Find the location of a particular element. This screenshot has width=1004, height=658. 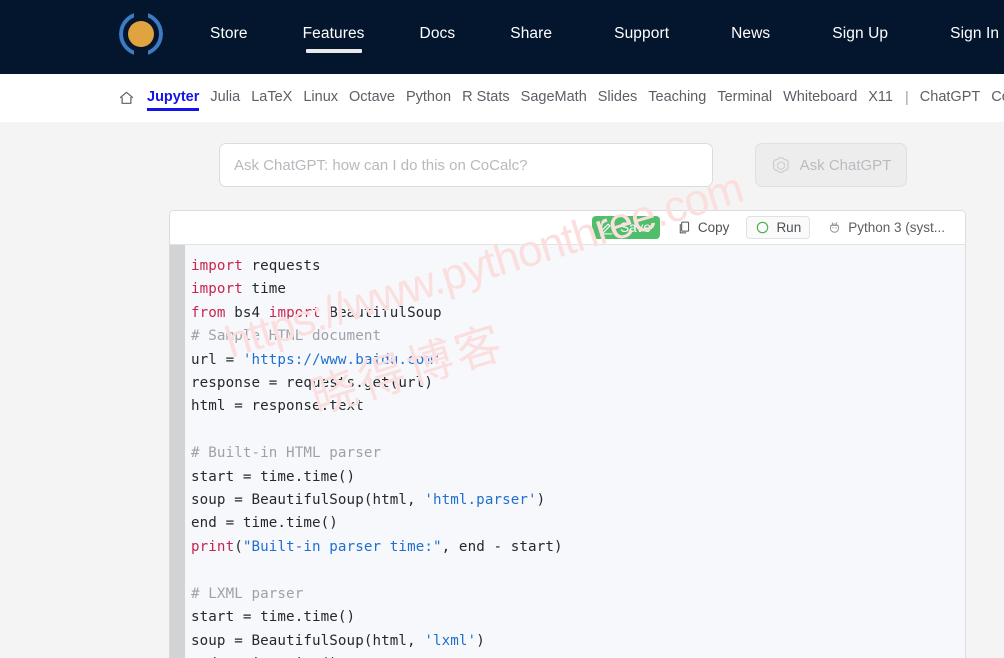

nav-link-share: Share is located at coordinates (531, 37).